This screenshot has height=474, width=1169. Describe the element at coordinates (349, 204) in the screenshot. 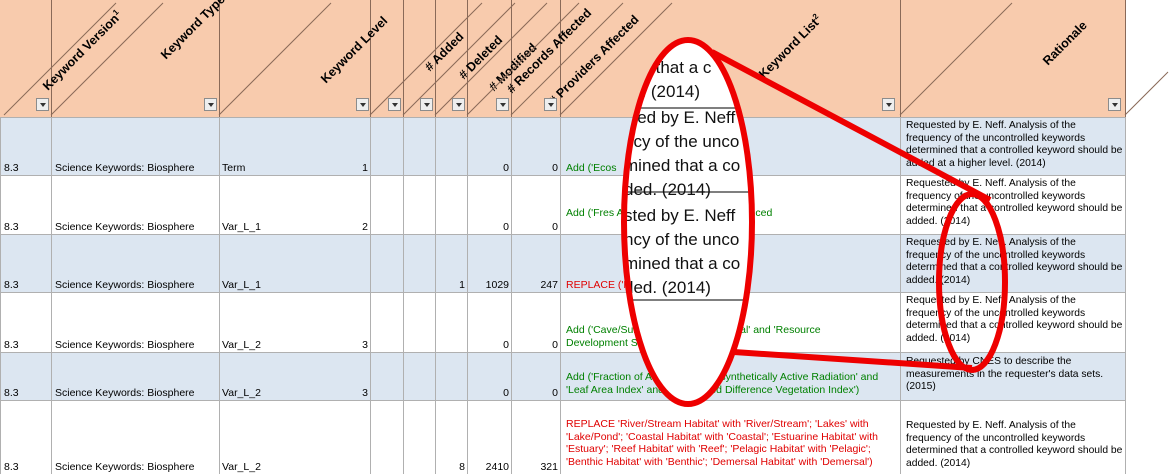

I see `cell-keyword-level: 2` at that location.